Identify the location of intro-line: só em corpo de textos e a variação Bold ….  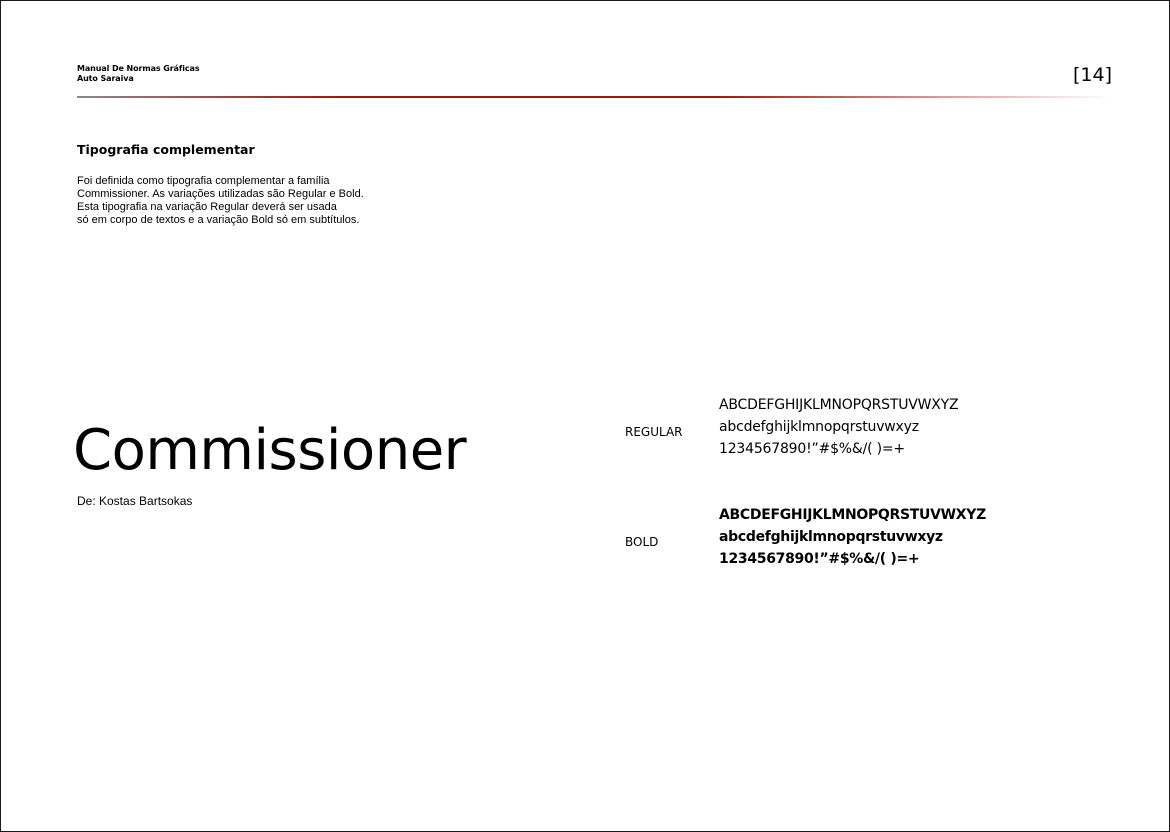
(218, 220).